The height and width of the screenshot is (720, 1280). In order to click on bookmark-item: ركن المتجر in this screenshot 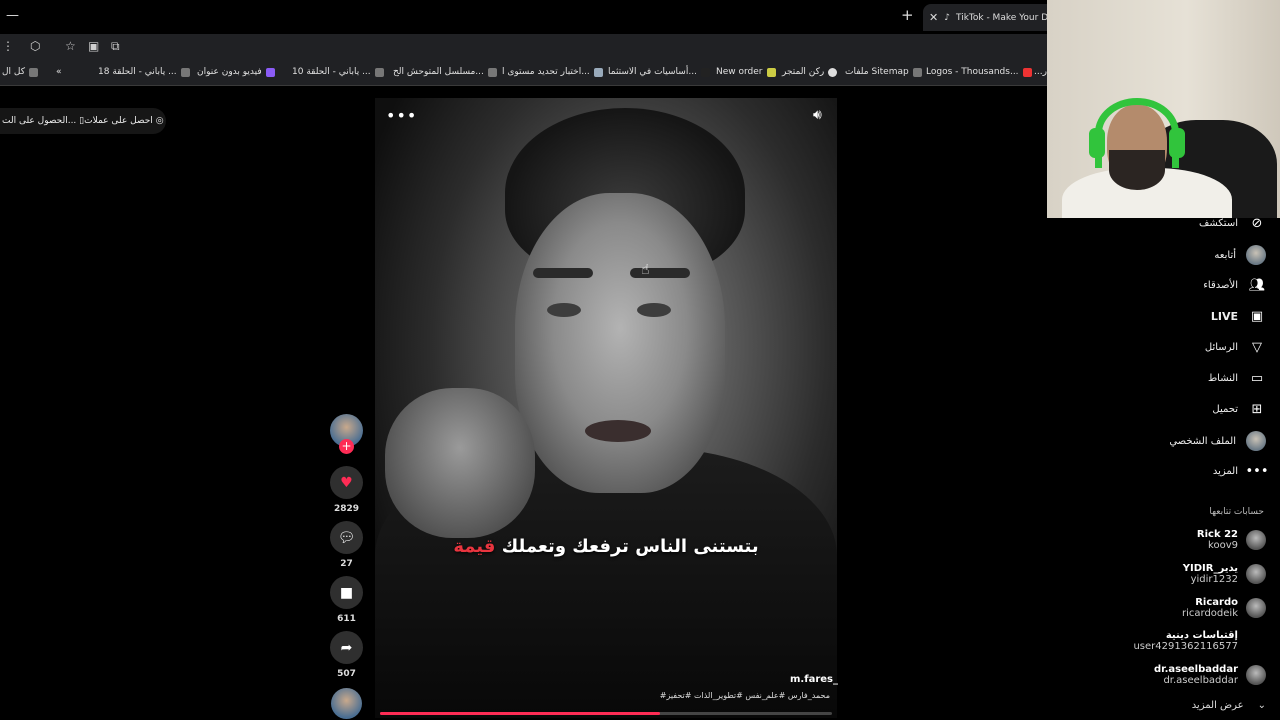, I will do `click(810, 72)`.